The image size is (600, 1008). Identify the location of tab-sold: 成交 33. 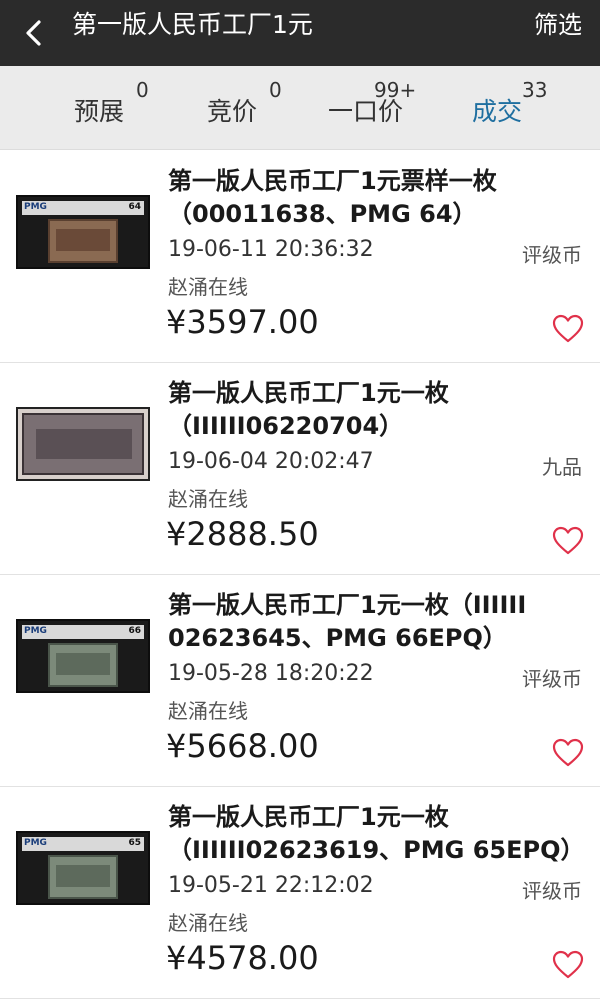
(527, 108).